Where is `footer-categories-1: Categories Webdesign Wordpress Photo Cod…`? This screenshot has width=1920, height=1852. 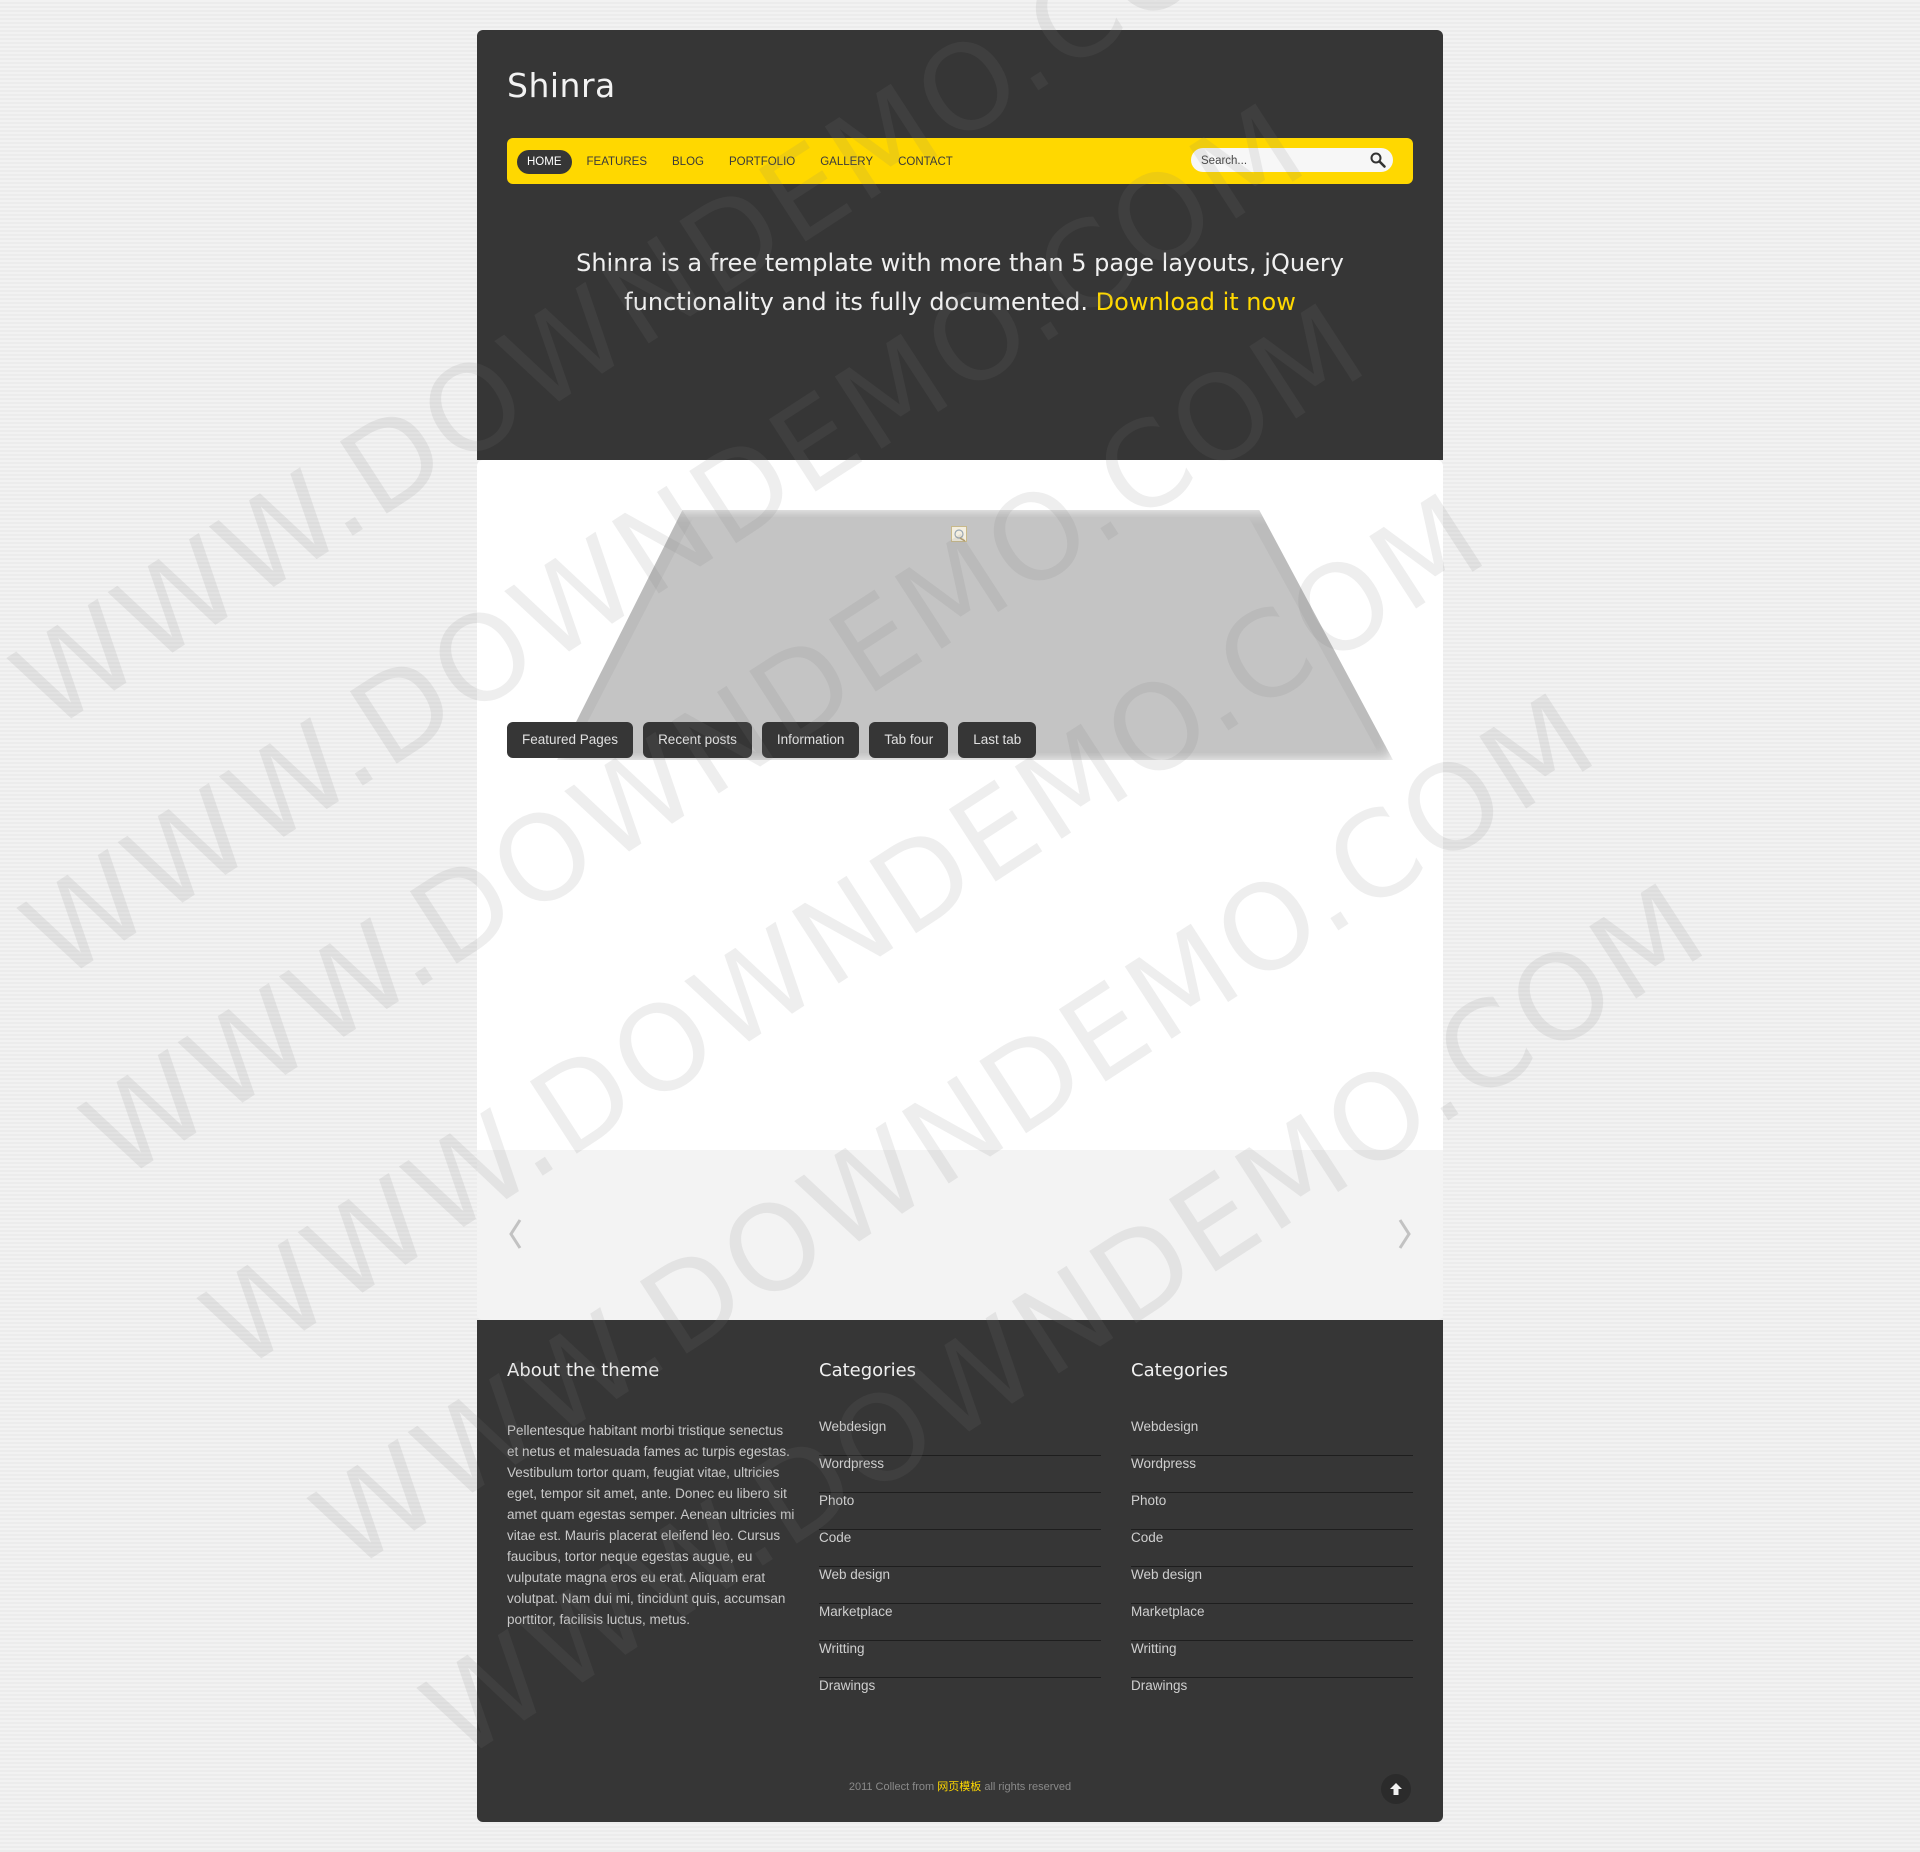
footer-categories-1: Categories Webdesign Wordpress Photo Cod… is located at coordinates (960, 1537).